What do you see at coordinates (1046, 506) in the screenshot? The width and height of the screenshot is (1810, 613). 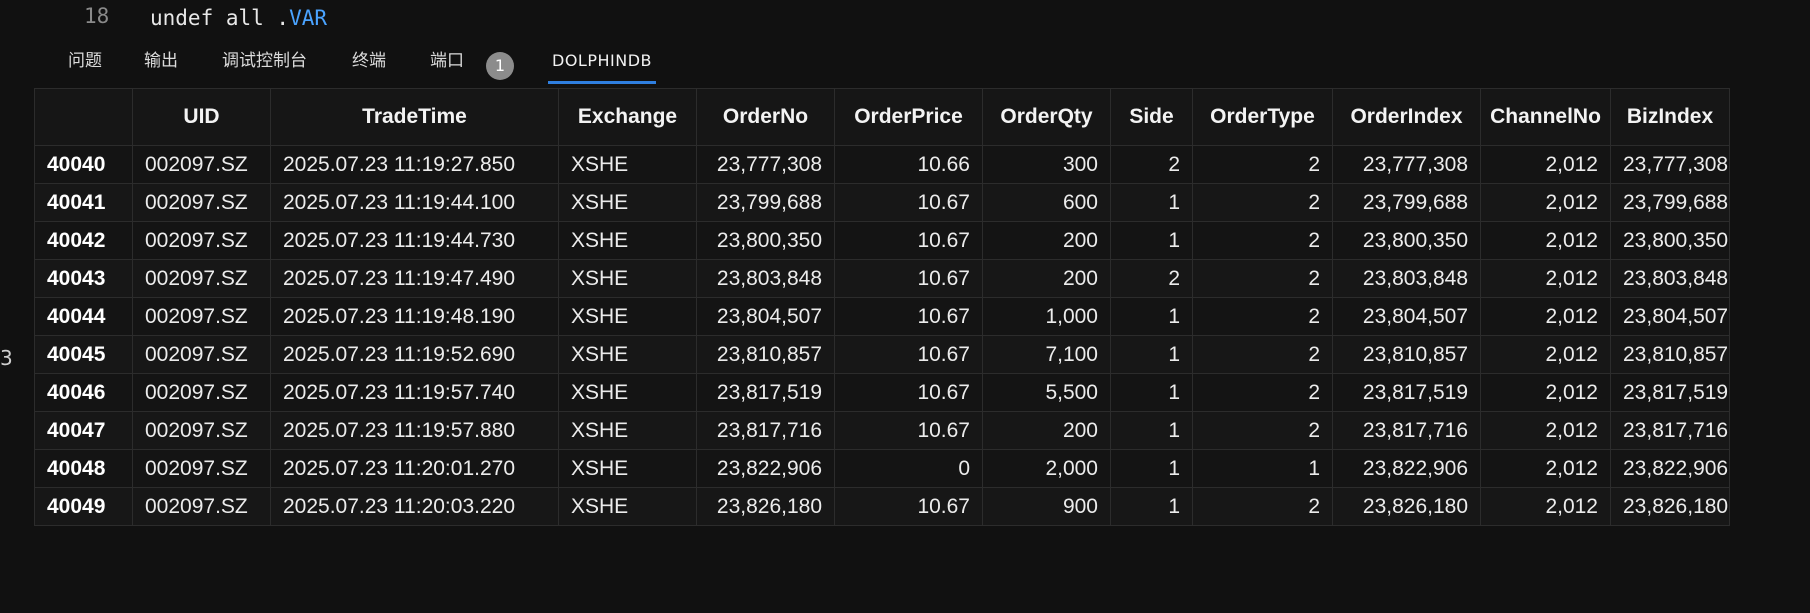 I see `table-cell: 900` at bounding box center [1046, 506].